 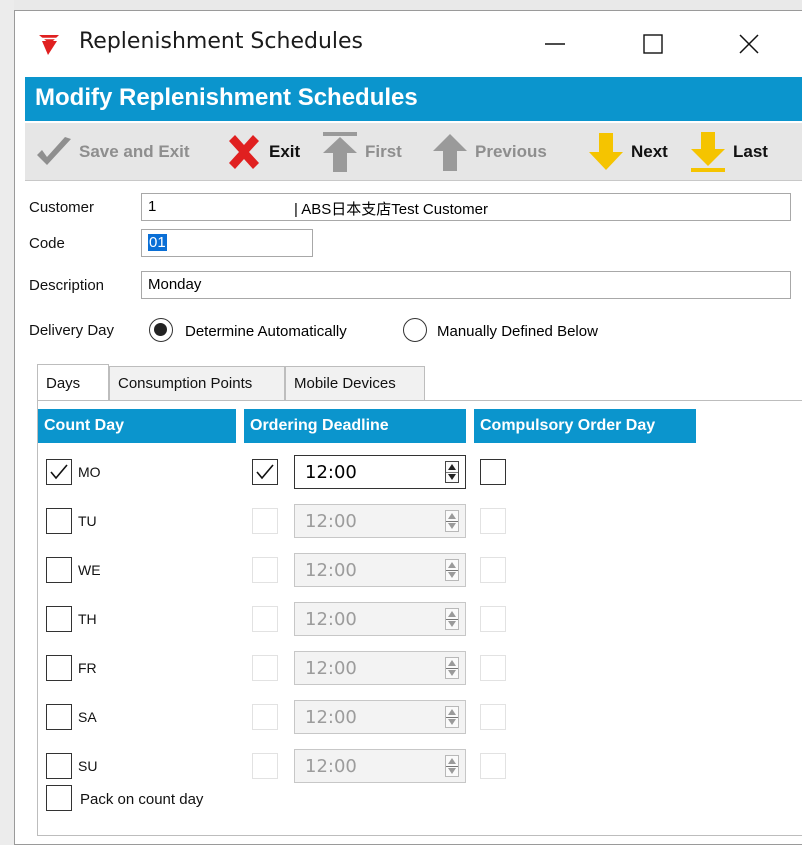 I want to click on checkmark-icon, so click(x=54, y=151).